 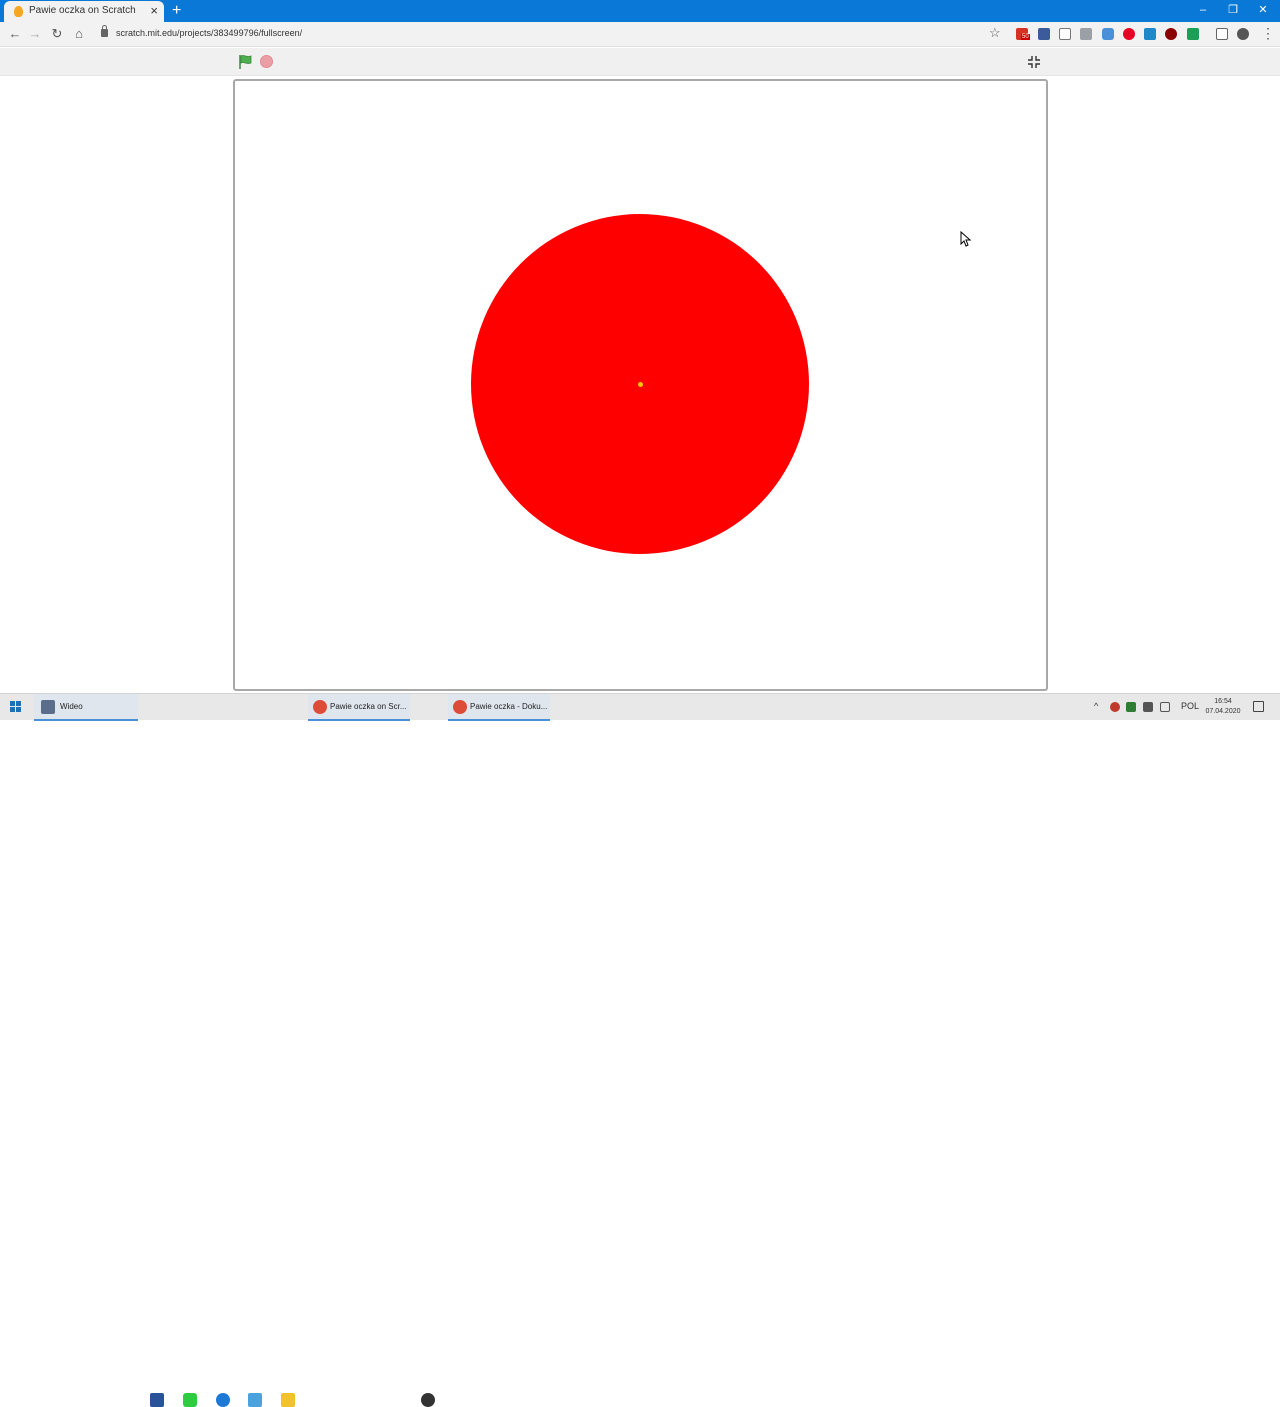 I want to click on pinterest-extension-icon, so click(x=1129, y=34).